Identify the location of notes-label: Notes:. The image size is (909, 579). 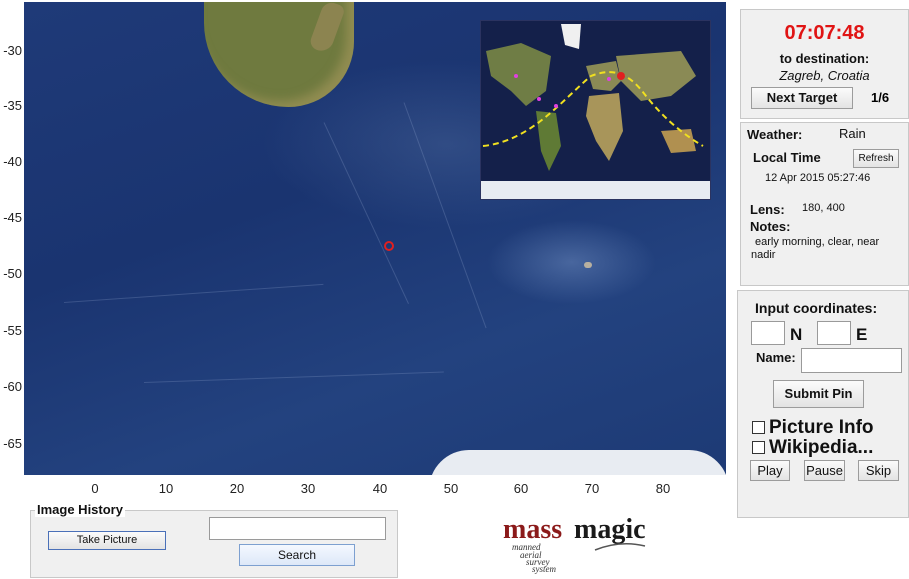
(770, 226).